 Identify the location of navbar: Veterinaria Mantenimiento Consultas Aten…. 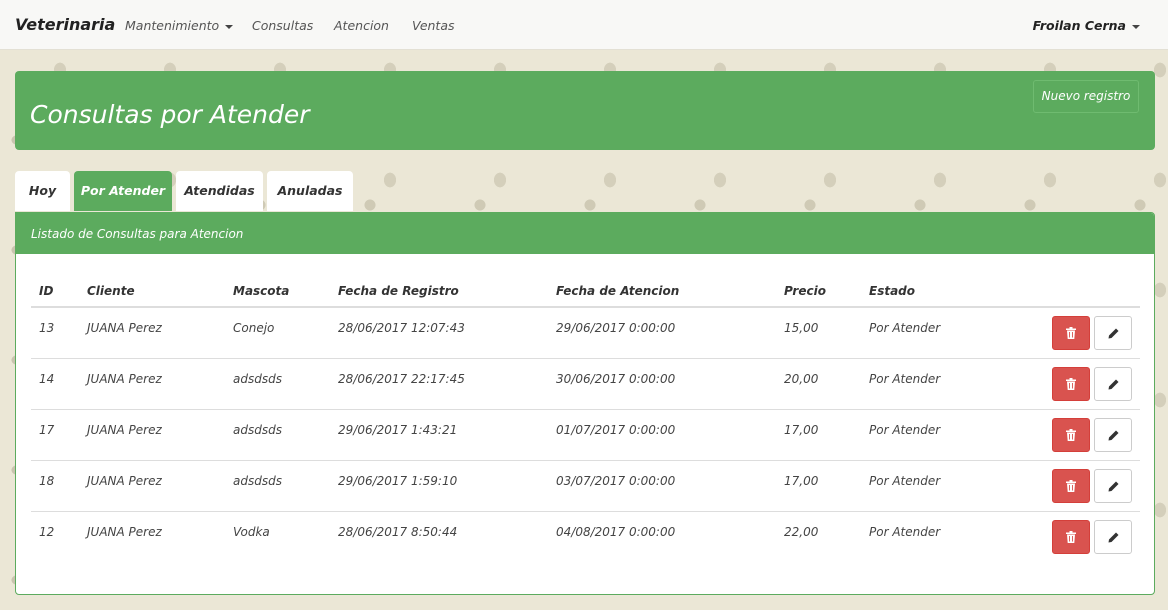
(584, 25).